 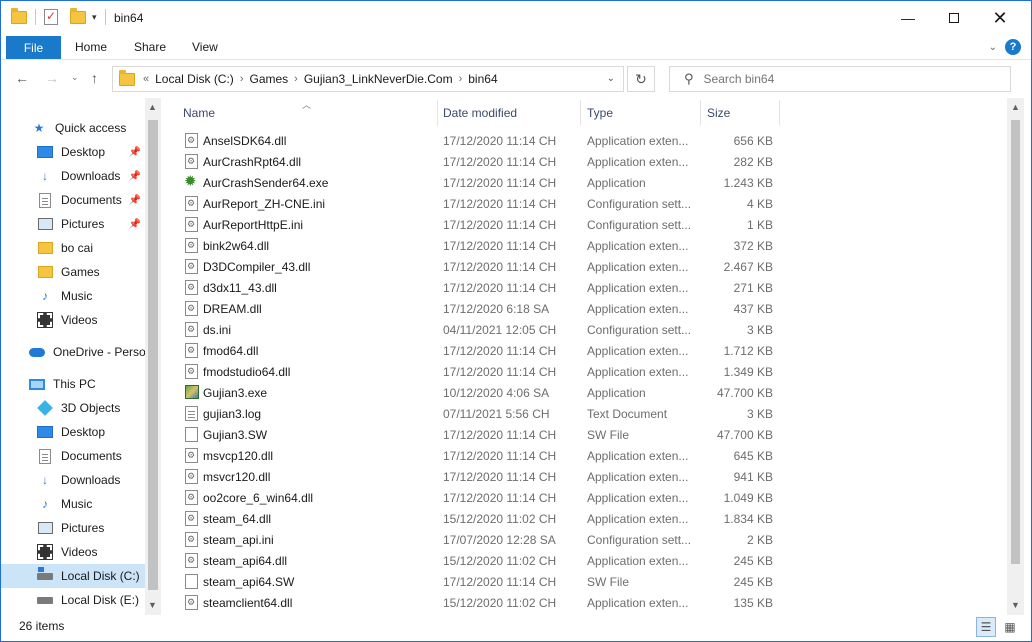 What do you see at coordinates (73, 176) in the screenshot?
I see `sidebar-item-downloads: ↓ Downloads 📌` at bounding box center [73, 176].